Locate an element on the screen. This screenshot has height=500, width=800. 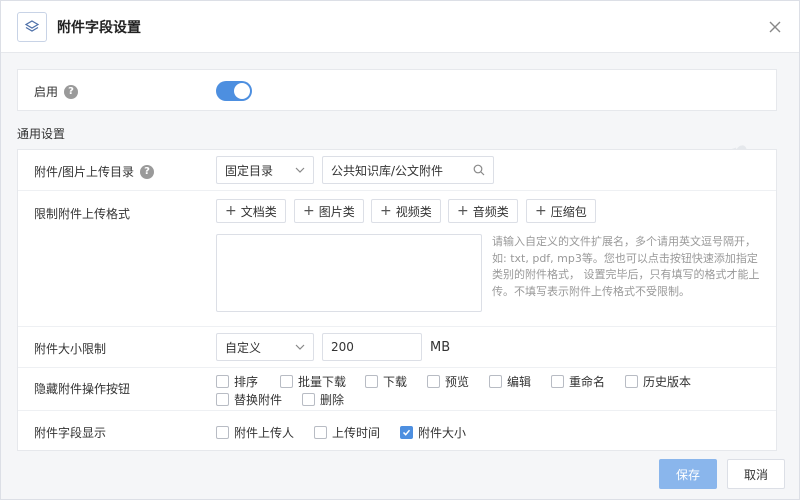
checkbox-history: 历史版本 is located at coordinates (658, 381).